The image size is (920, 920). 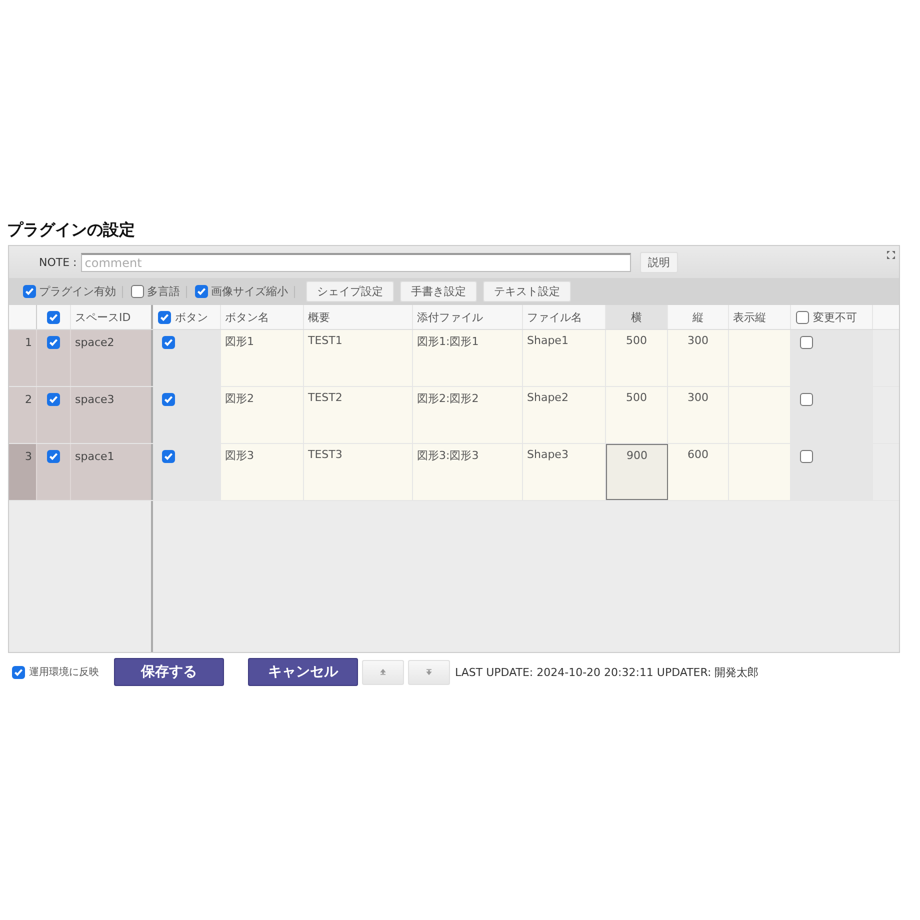 What do you see at coordinates (637, 472) in the screenshot?
I see `width-cell: 900` at bounding box center [637, 472].